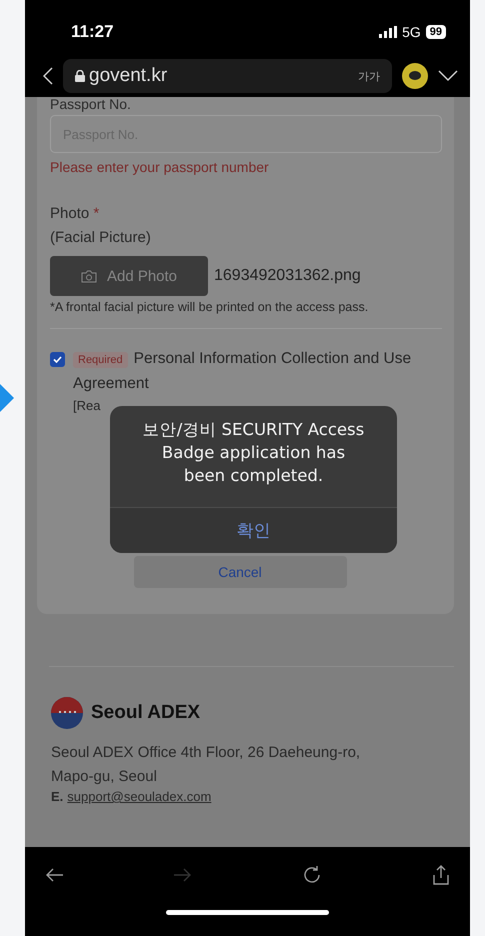 This screenshot has width=485, height=936. Describe the element at coordinates (411, 32) in the screenshot. I see `network-label: 5G` at that location.